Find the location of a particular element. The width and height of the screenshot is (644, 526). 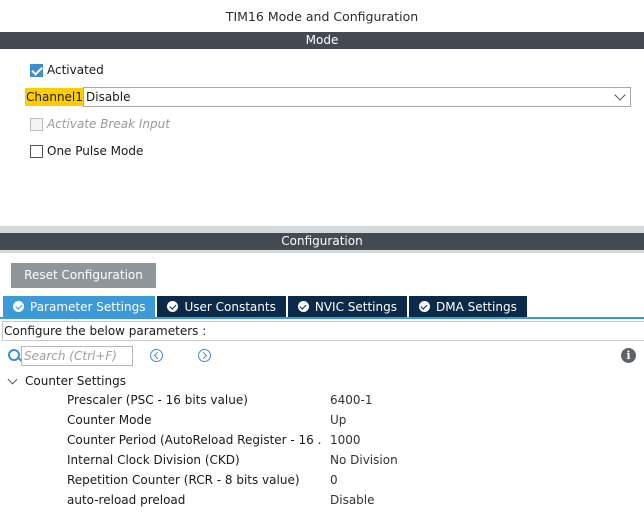

param-value: 0 is located at coordinates (334, 480).